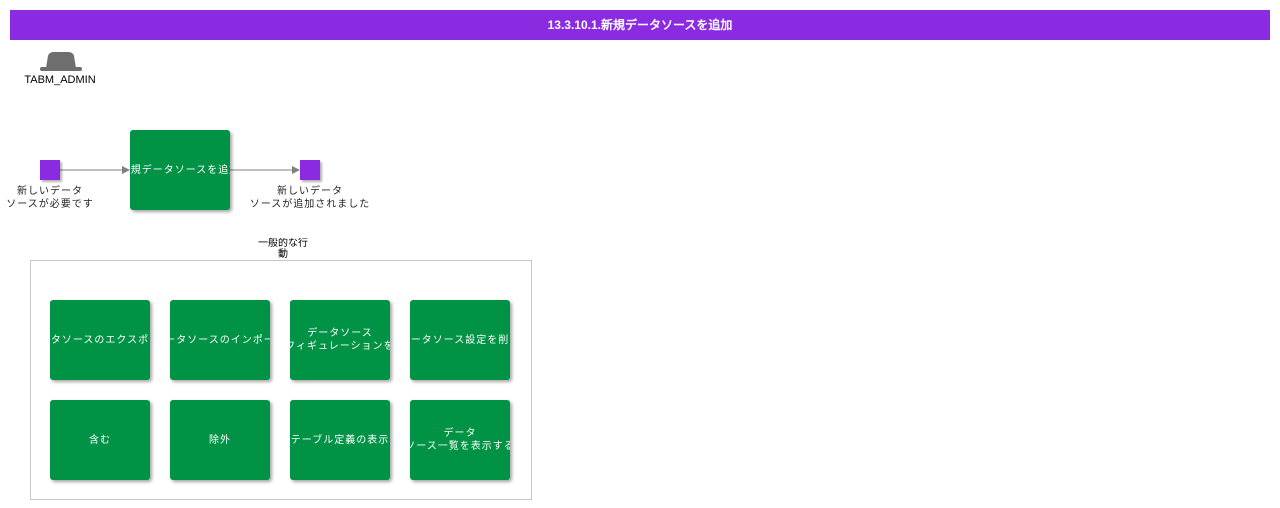  I want to click on action-show-table-definition: テーブル定義の表示, so click(340, 440).